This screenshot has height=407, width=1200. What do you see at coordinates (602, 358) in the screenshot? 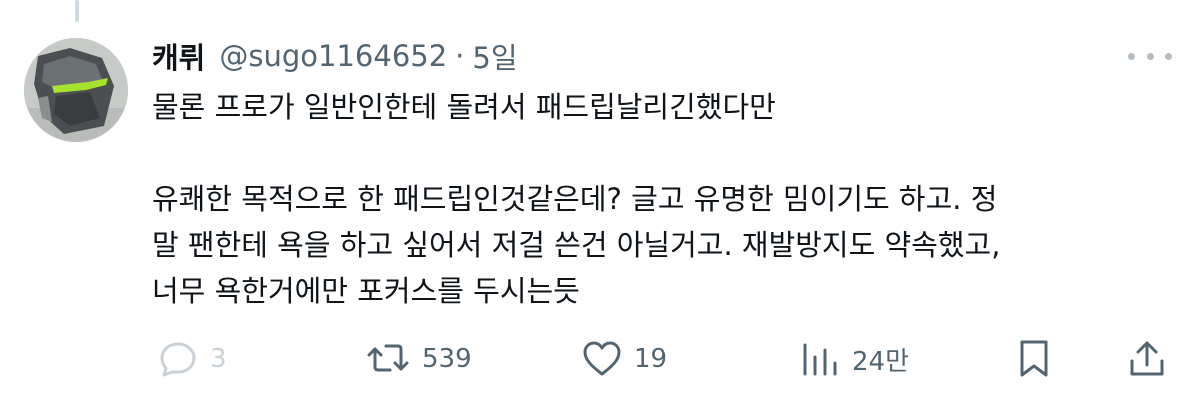
I see `heart-icon` at bounding box center [602, 358].